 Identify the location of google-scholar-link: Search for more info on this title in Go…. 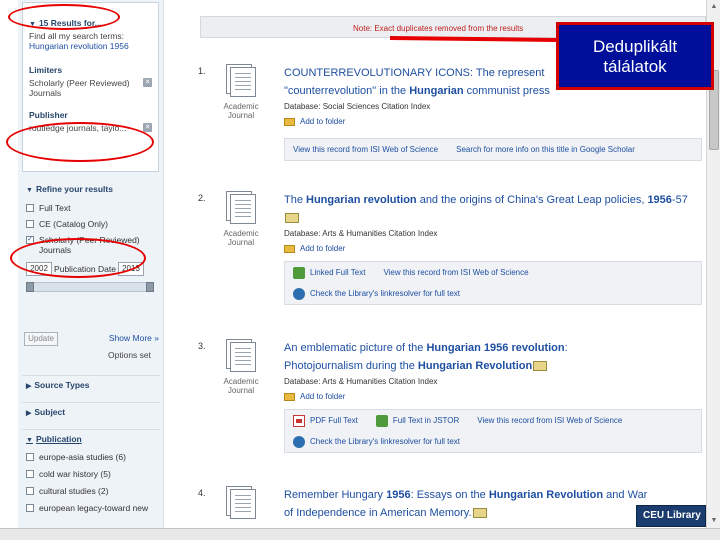
(545, 149).